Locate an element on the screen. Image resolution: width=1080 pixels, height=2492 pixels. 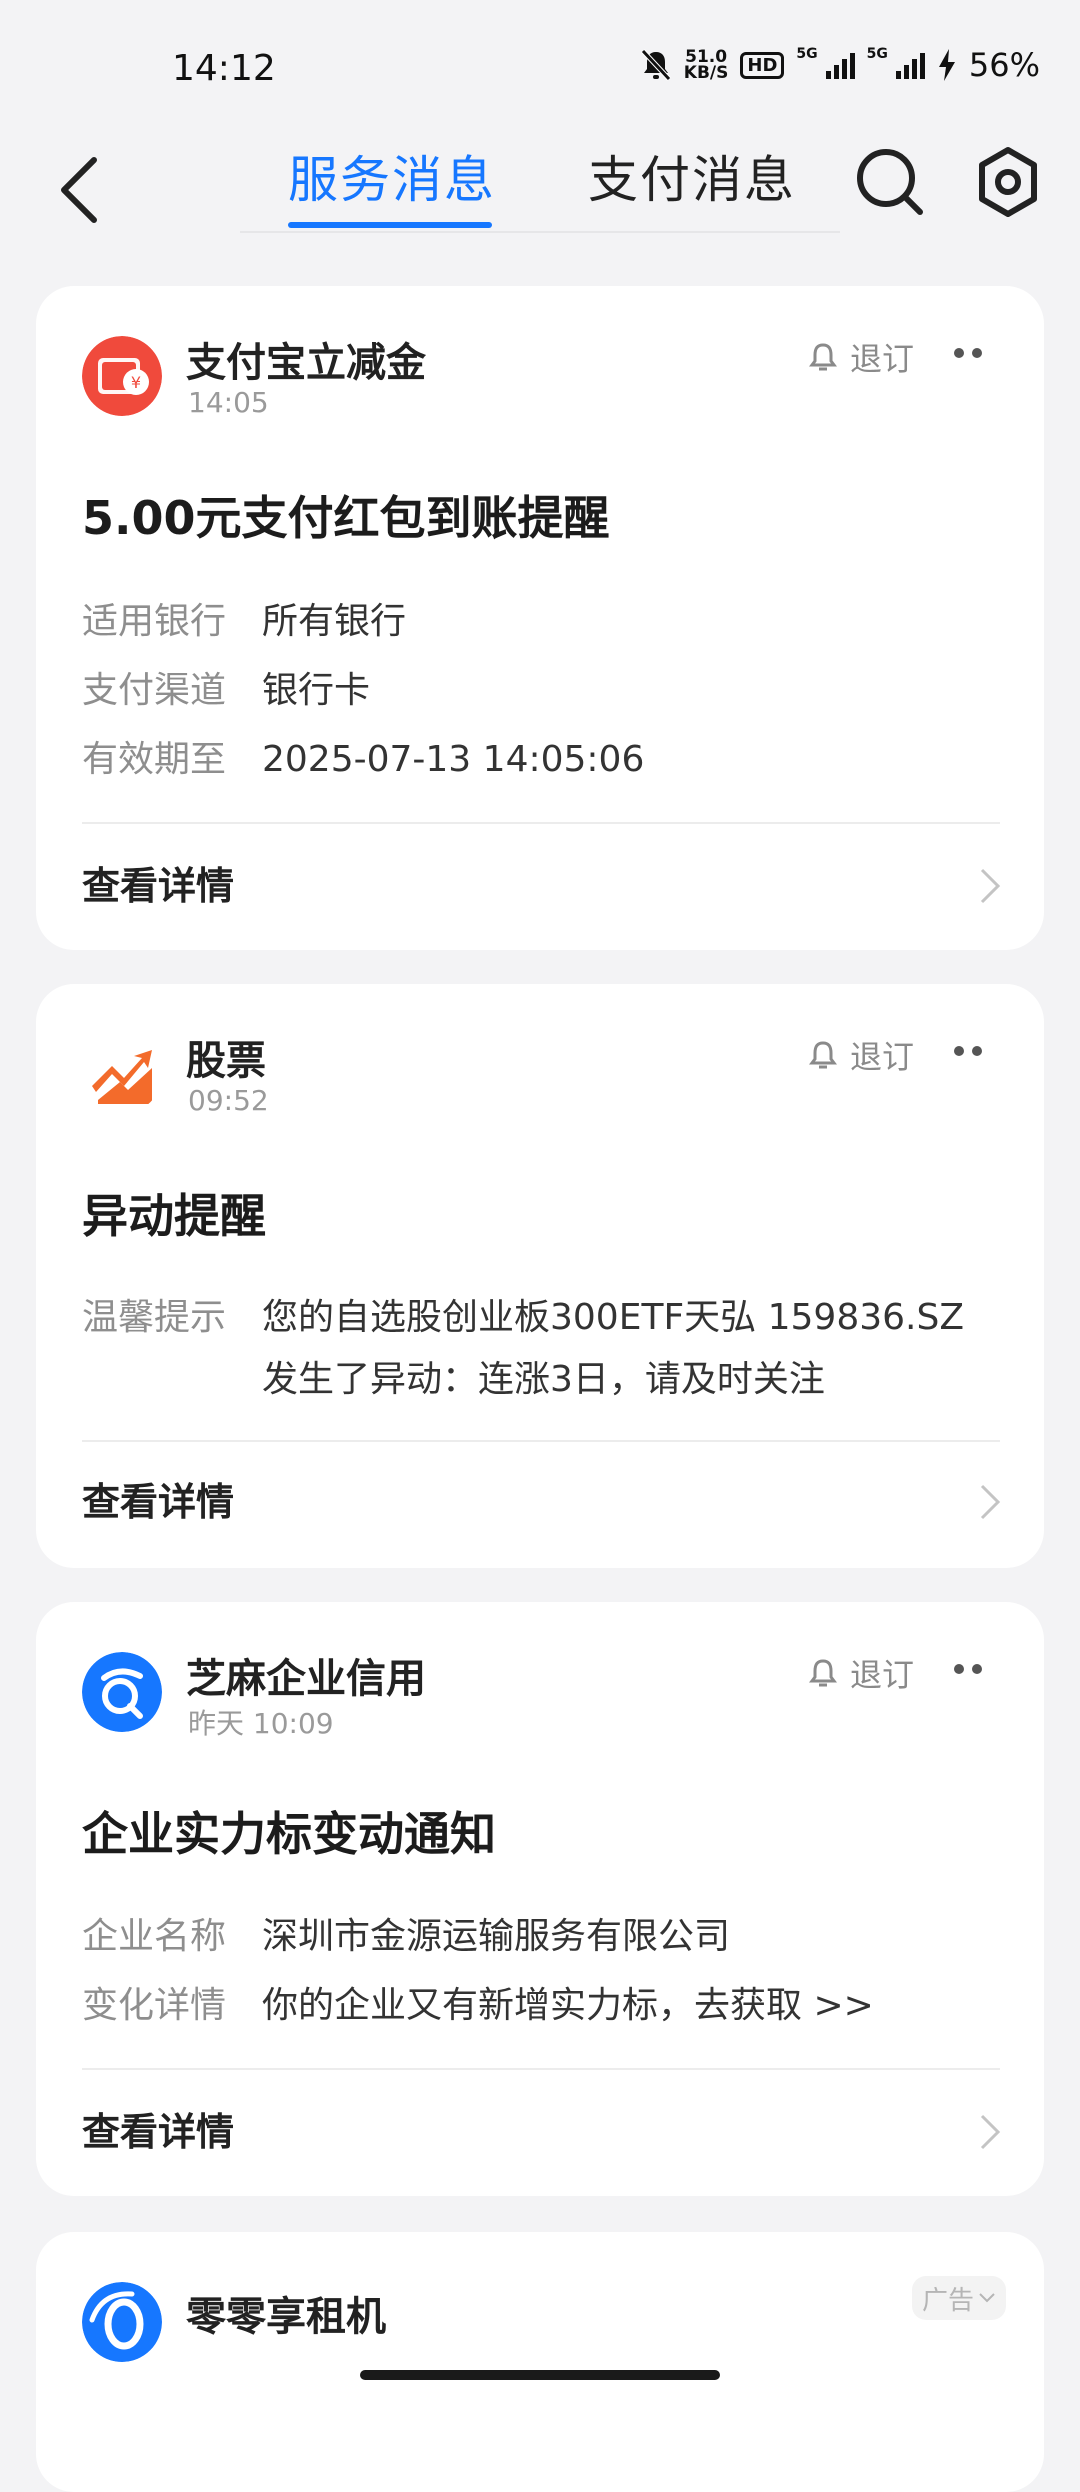
info-value: 所有银行 is located at coordinates (334, 621).